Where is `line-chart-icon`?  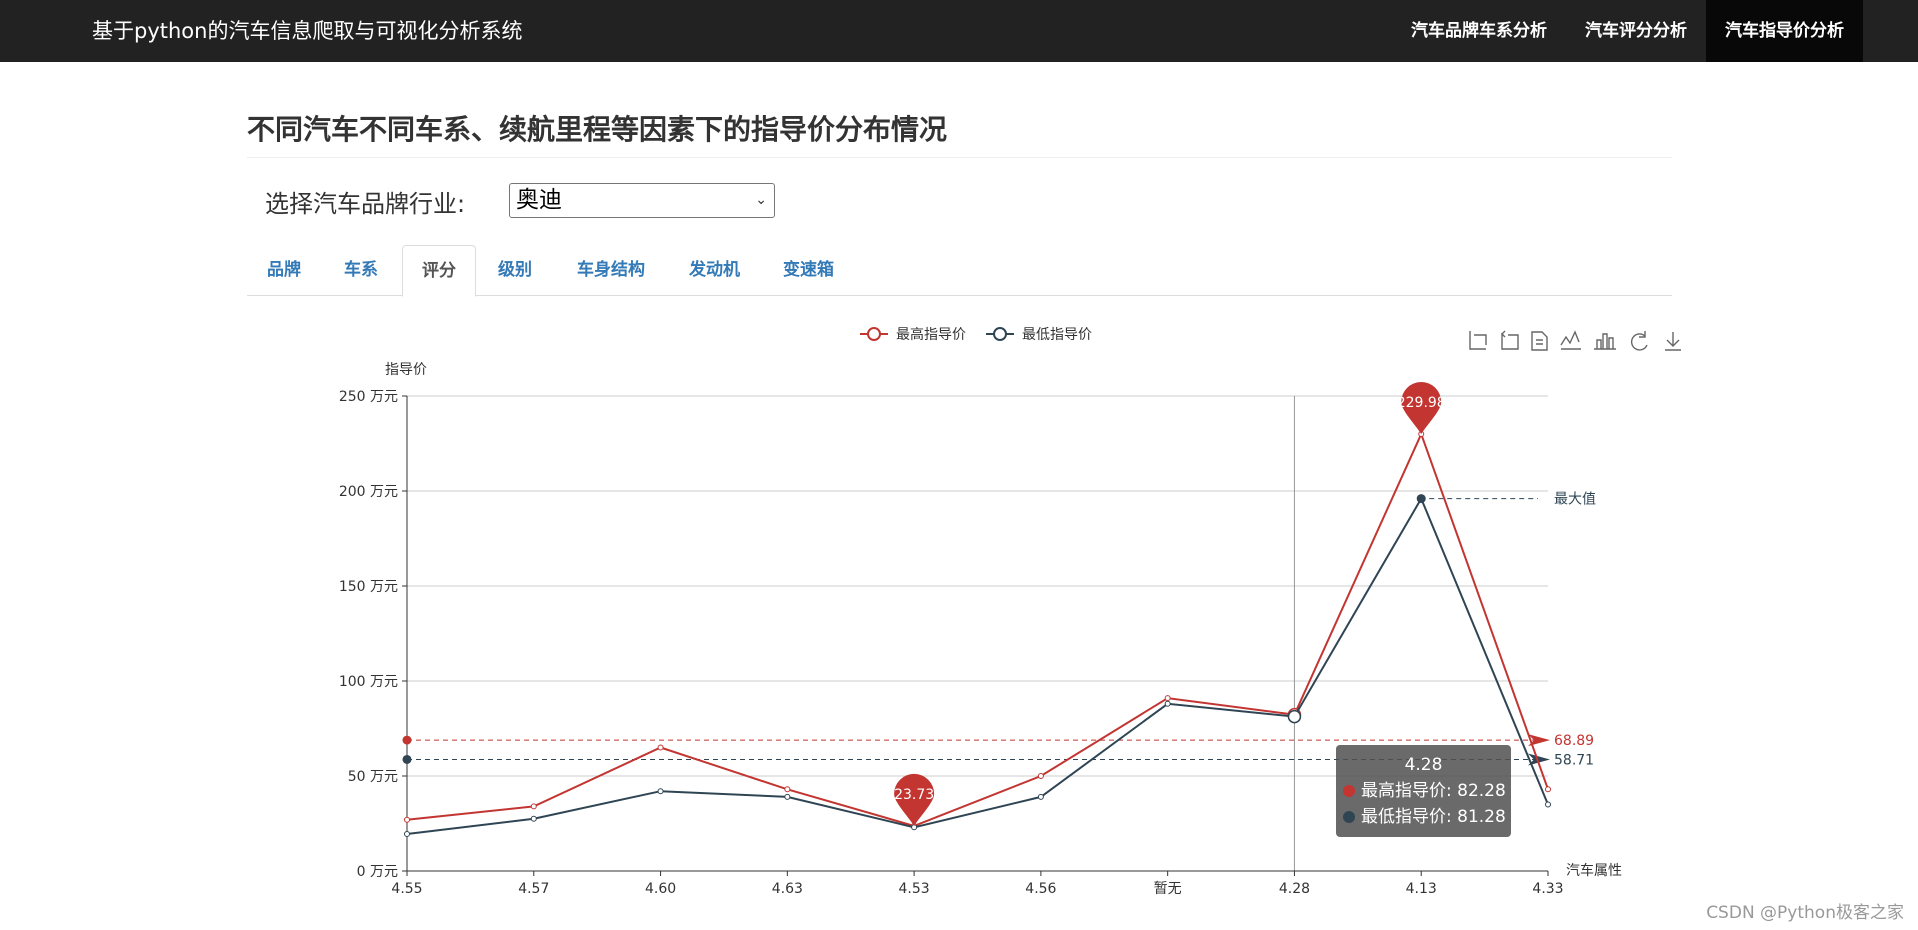 line-chart-icon is located at coordinates (1570, 340).